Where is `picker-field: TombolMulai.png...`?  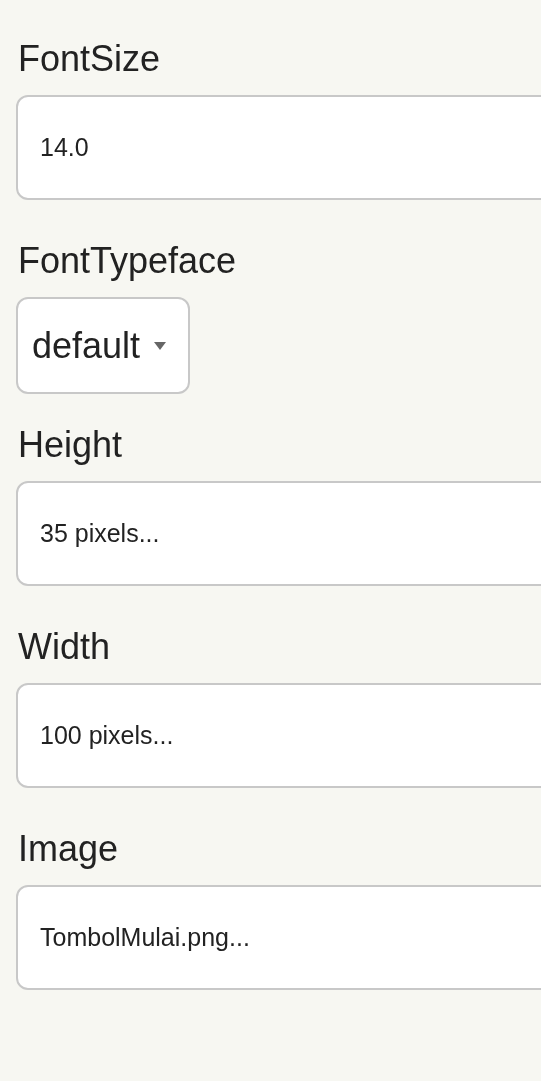 picker-field: TombolMulai.png... is located at coordinates (278, 937).